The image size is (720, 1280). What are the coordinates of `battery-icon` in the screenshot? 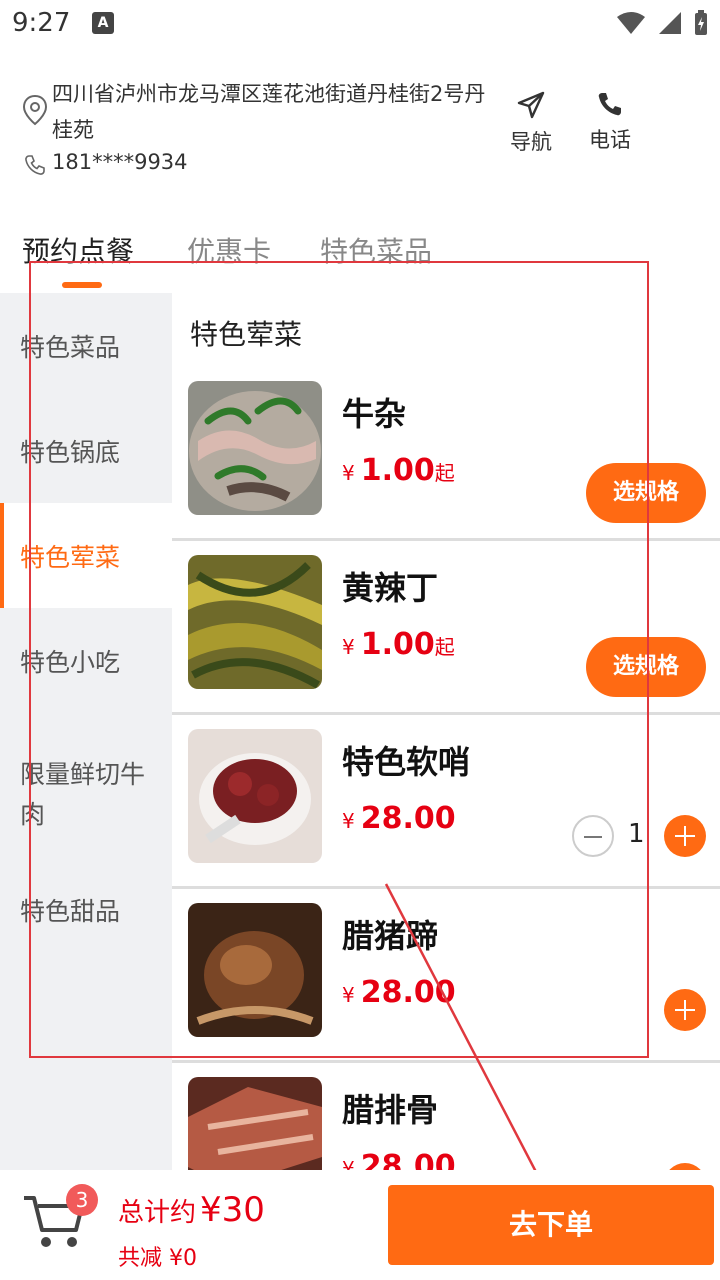 It's located at (701, 22).